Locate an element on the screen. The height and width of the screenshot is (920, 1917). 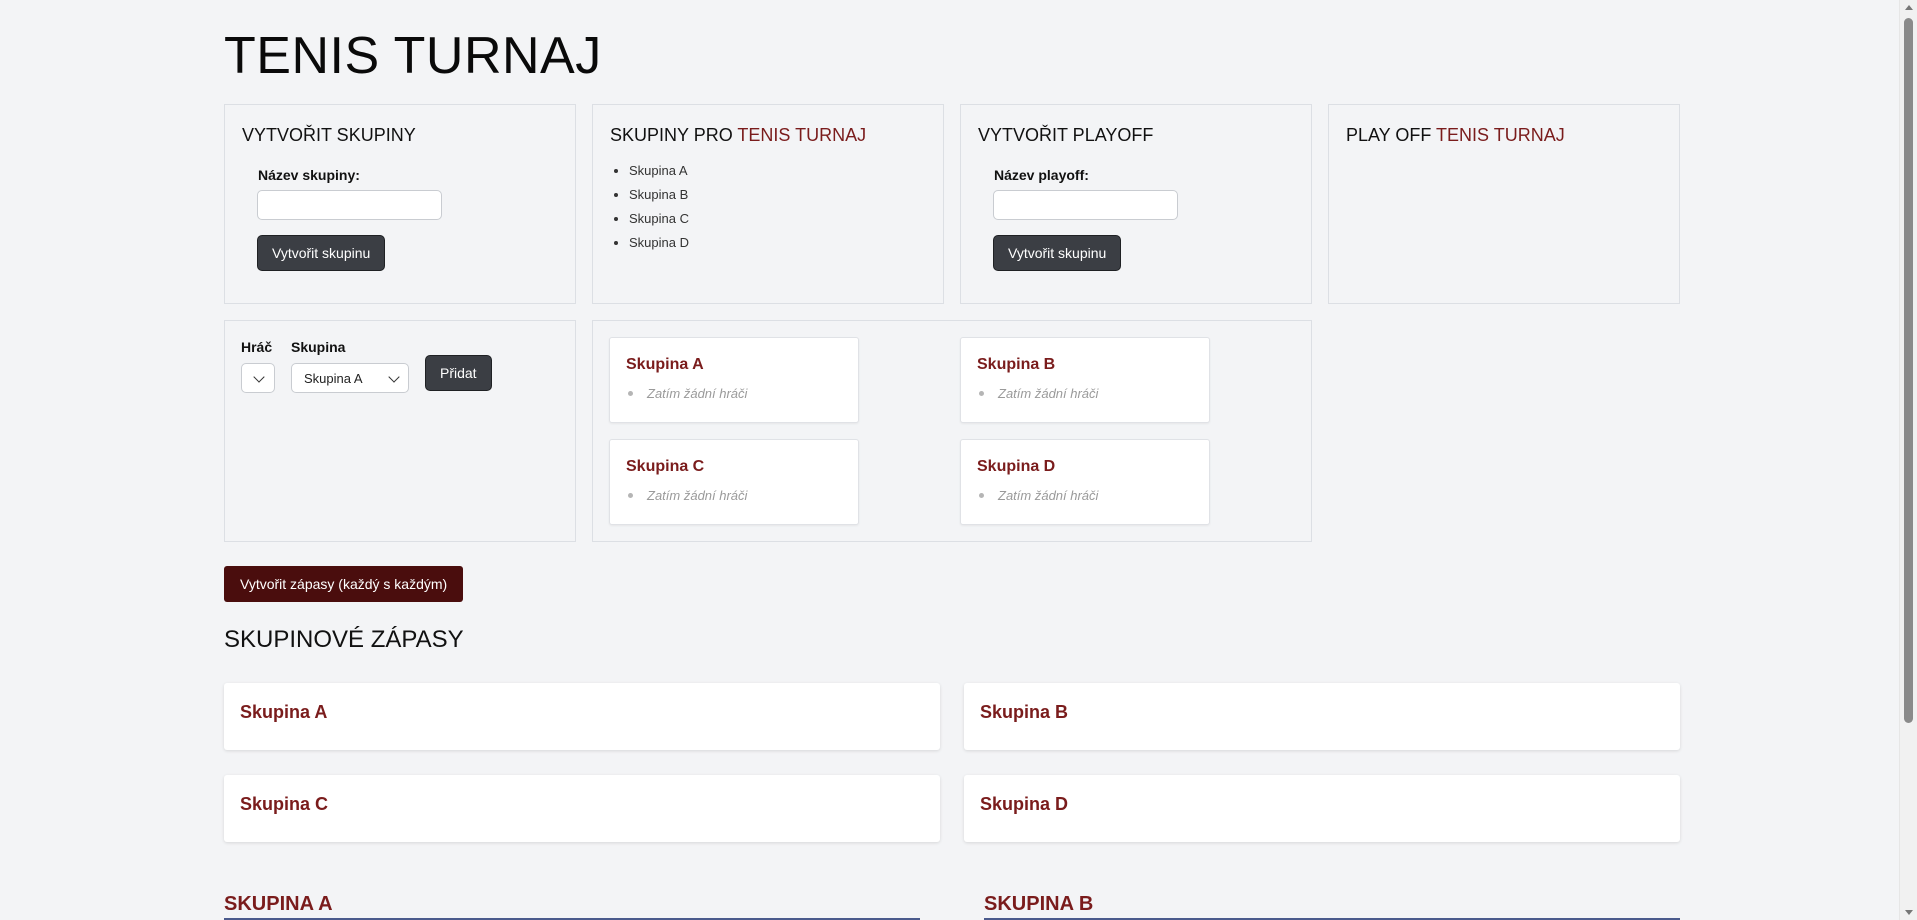
groups-list-title: SKUPINY PRO TENIS TURNAJ is located at coordinates (738, 135).